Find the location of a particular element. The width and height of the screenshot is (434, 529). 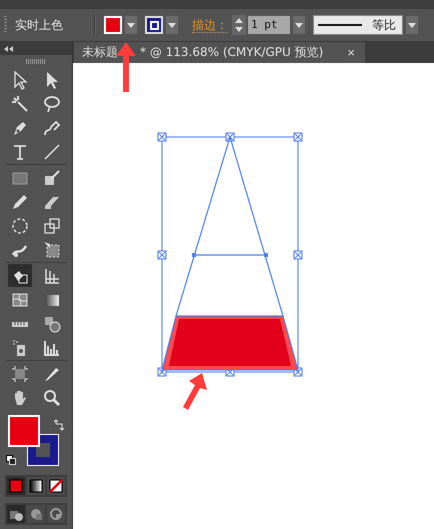

draw-normal-icon is located at coordinates (16, 514).